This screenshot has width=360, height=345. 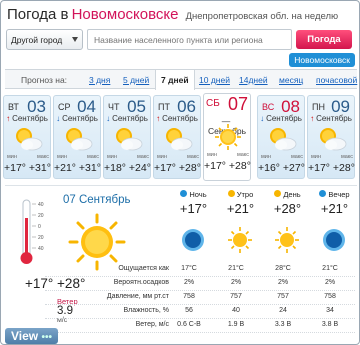 What do you see at coordinates (141, 282) in the screenshot?
I see `row-label: Вероятн.осадков` at bounding box center [141, 282].